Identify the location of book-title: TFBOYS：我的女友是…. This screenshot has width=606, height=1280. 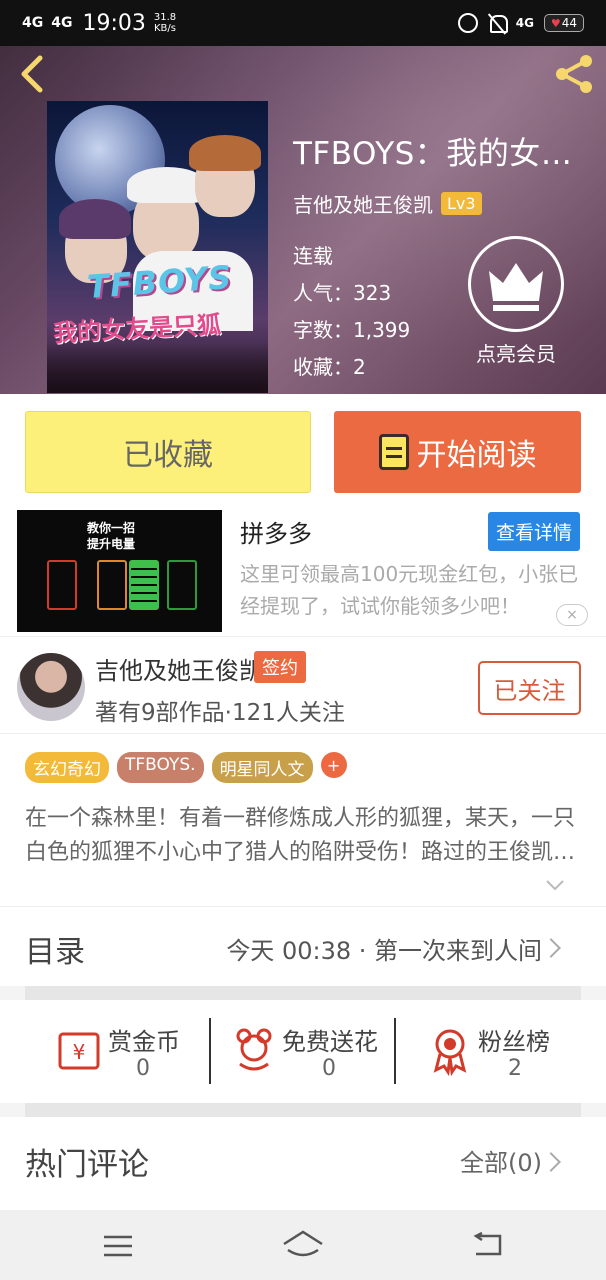
(443, 154).